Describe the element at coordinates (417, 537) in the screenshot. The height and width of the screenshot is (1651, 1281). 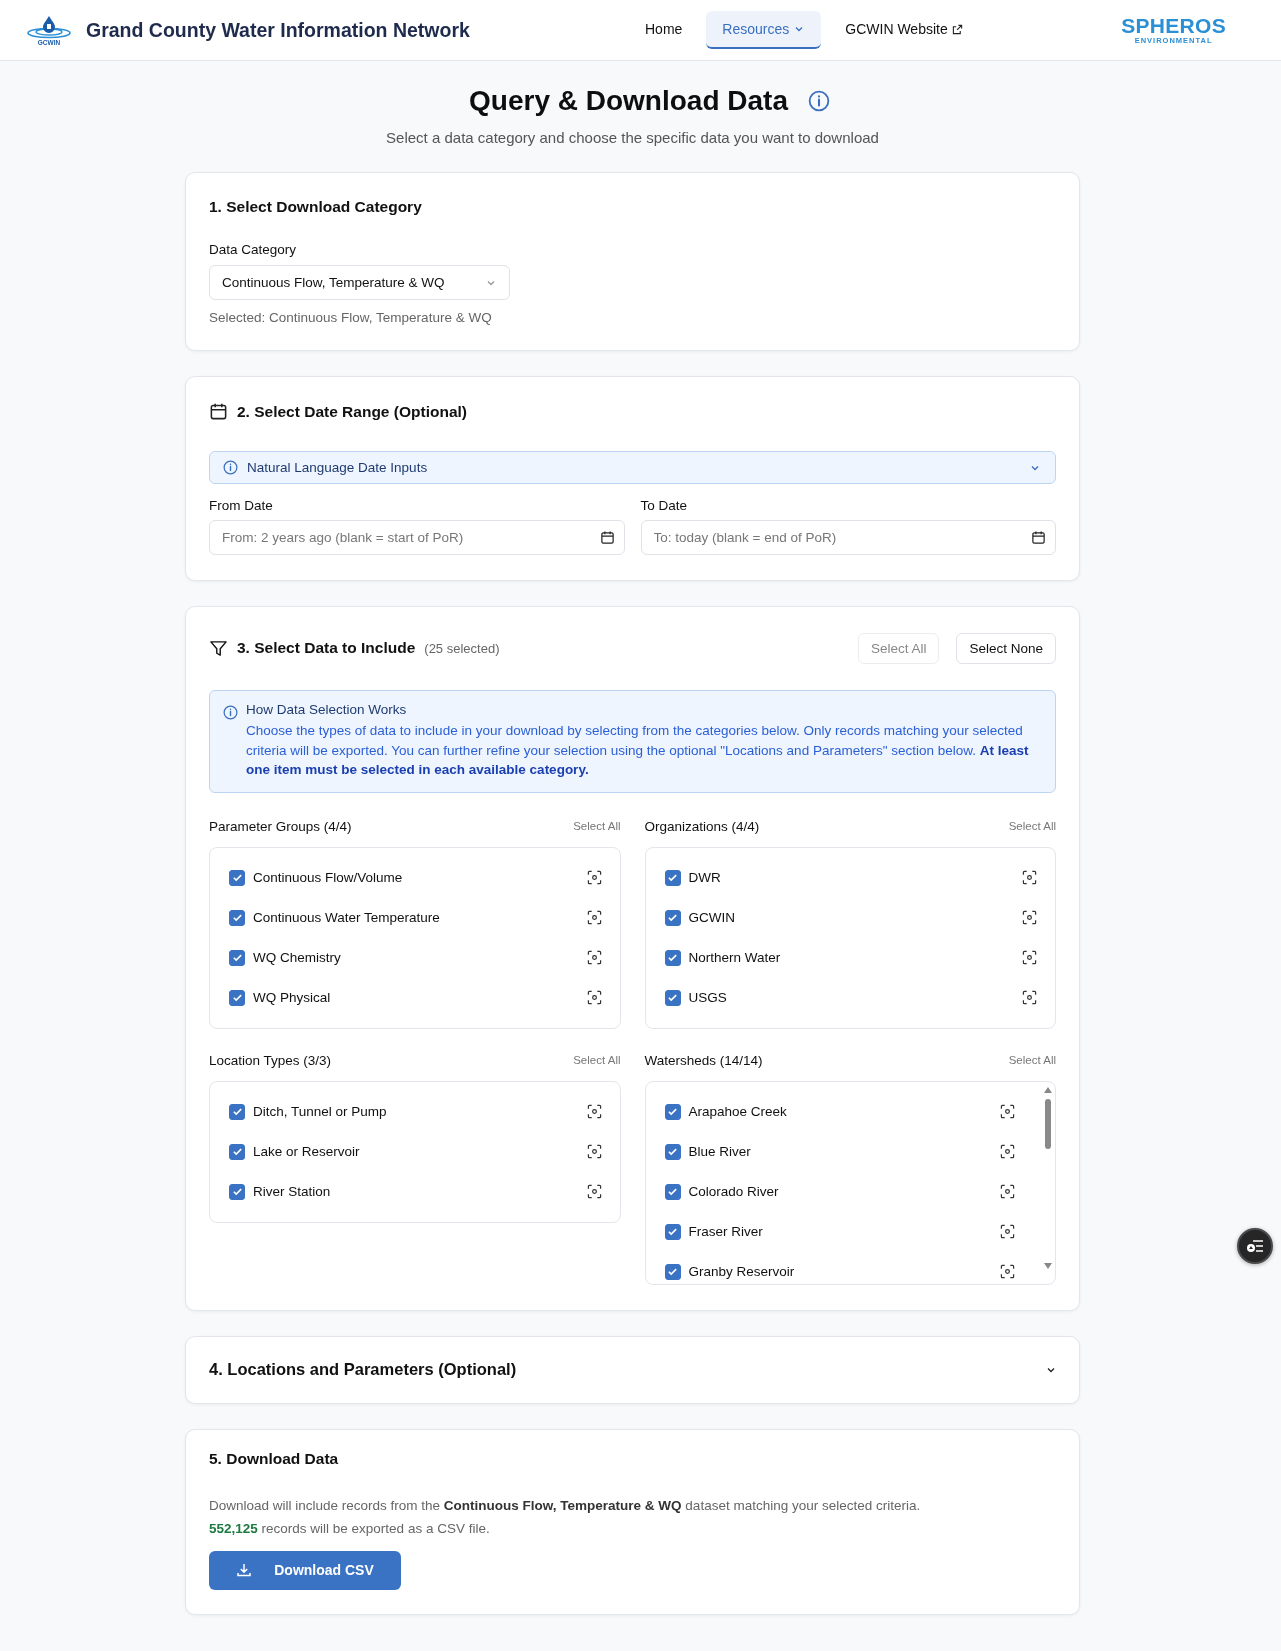
I see `date-input-field: From: 2 years ago (blank = start of PoR)` at that location.